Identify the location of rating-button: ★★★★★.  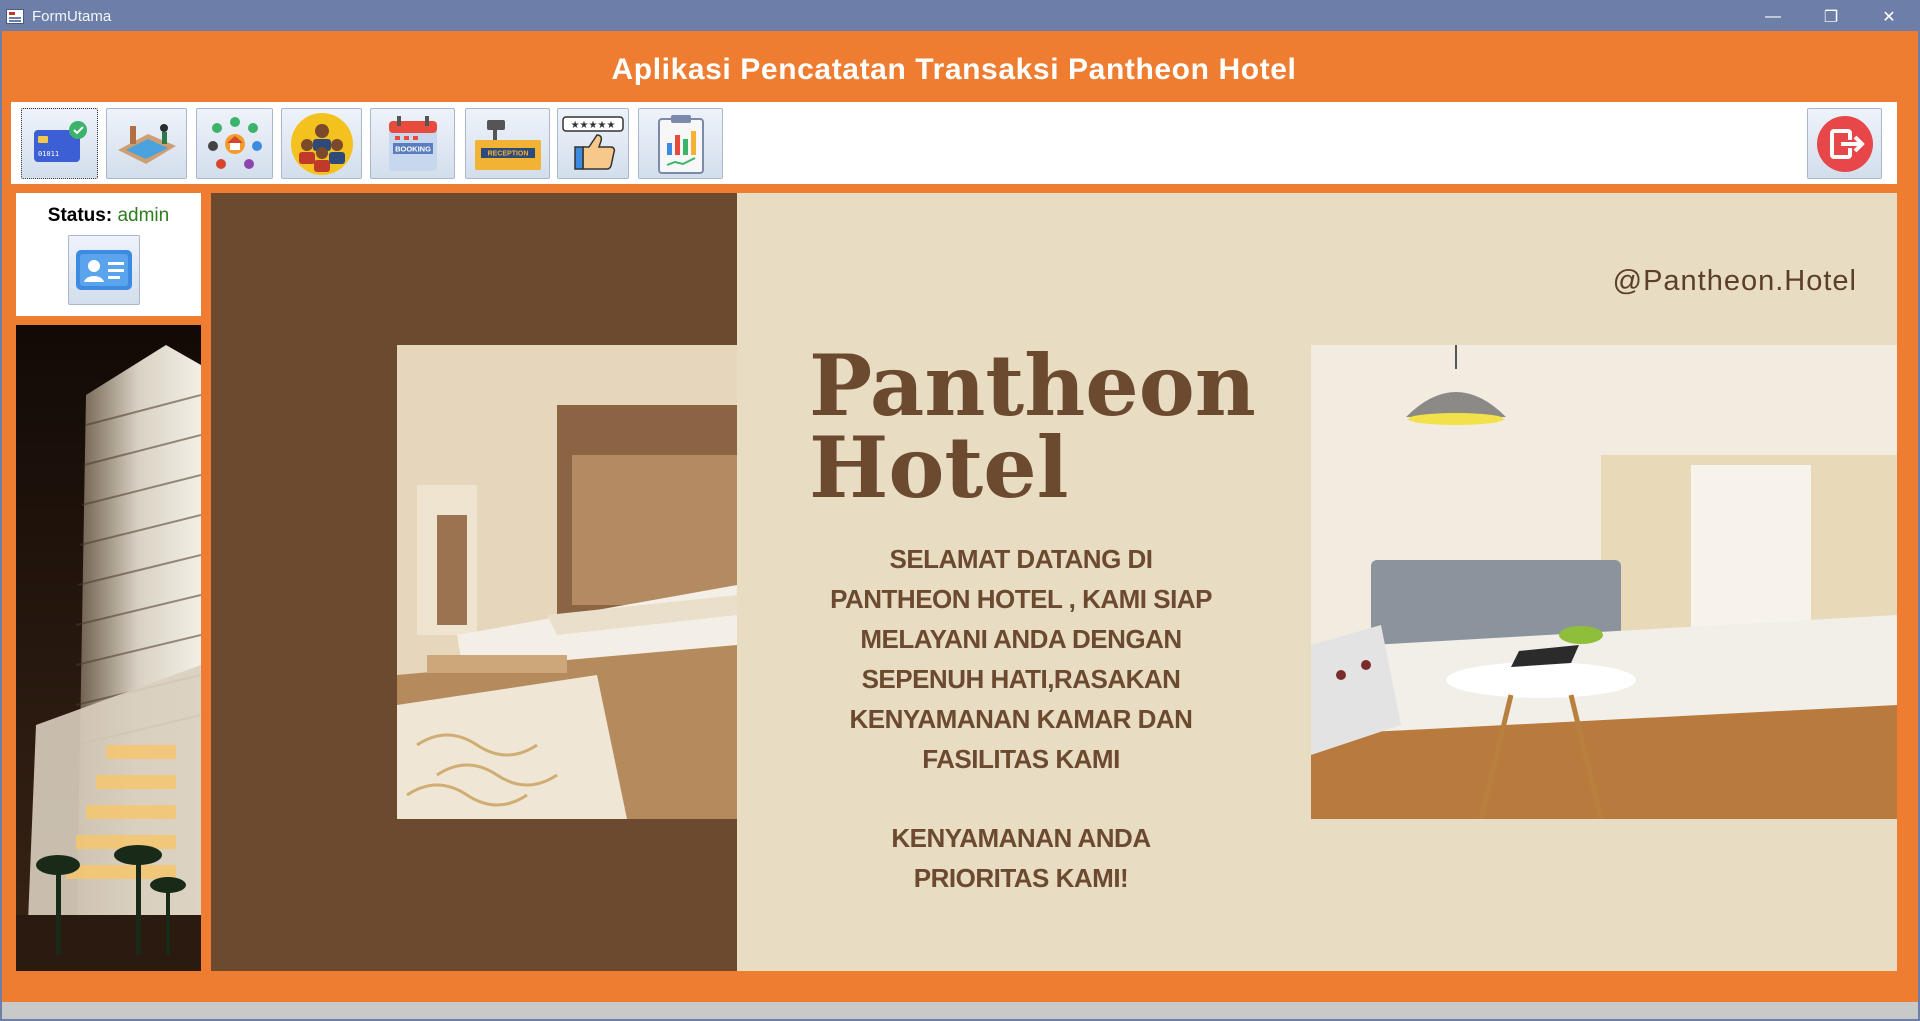
(593, 143).